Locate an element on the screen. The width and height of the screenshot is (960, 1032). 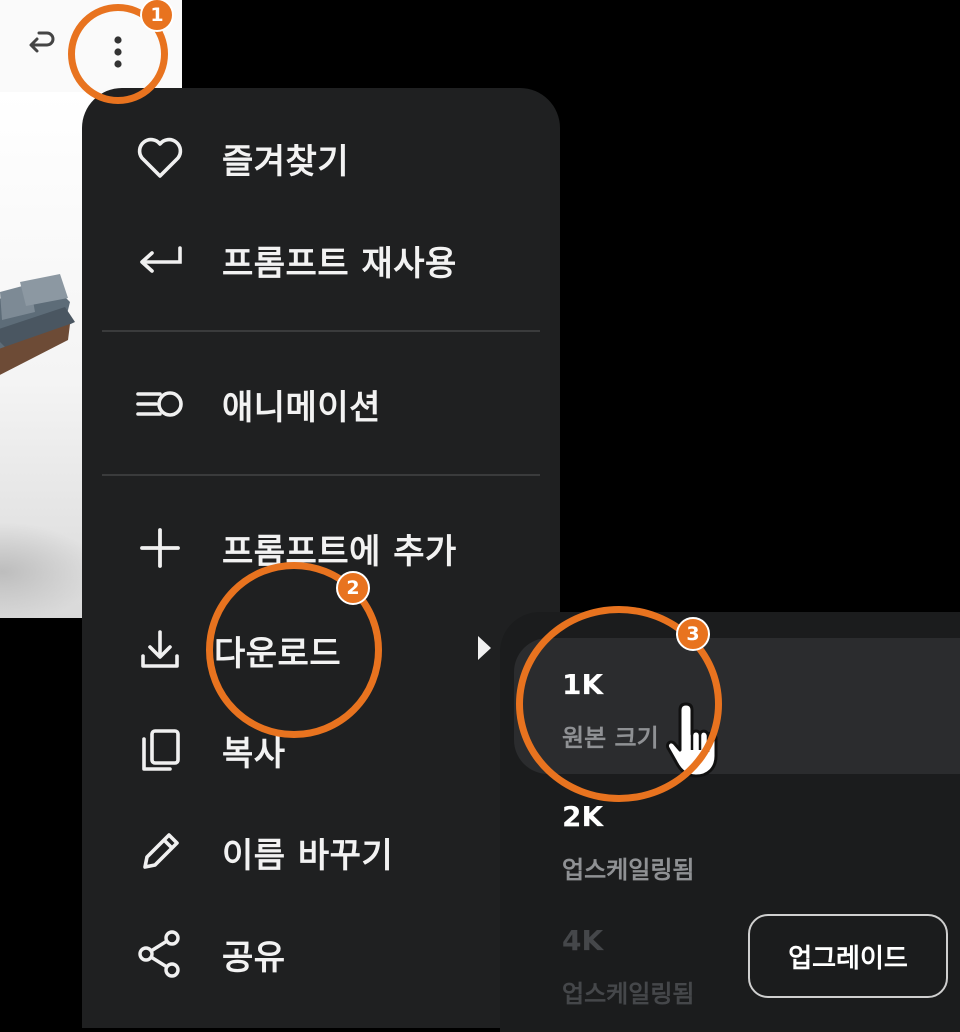
menu-item-download: 다운로드 is located at coordinates (321, 650).